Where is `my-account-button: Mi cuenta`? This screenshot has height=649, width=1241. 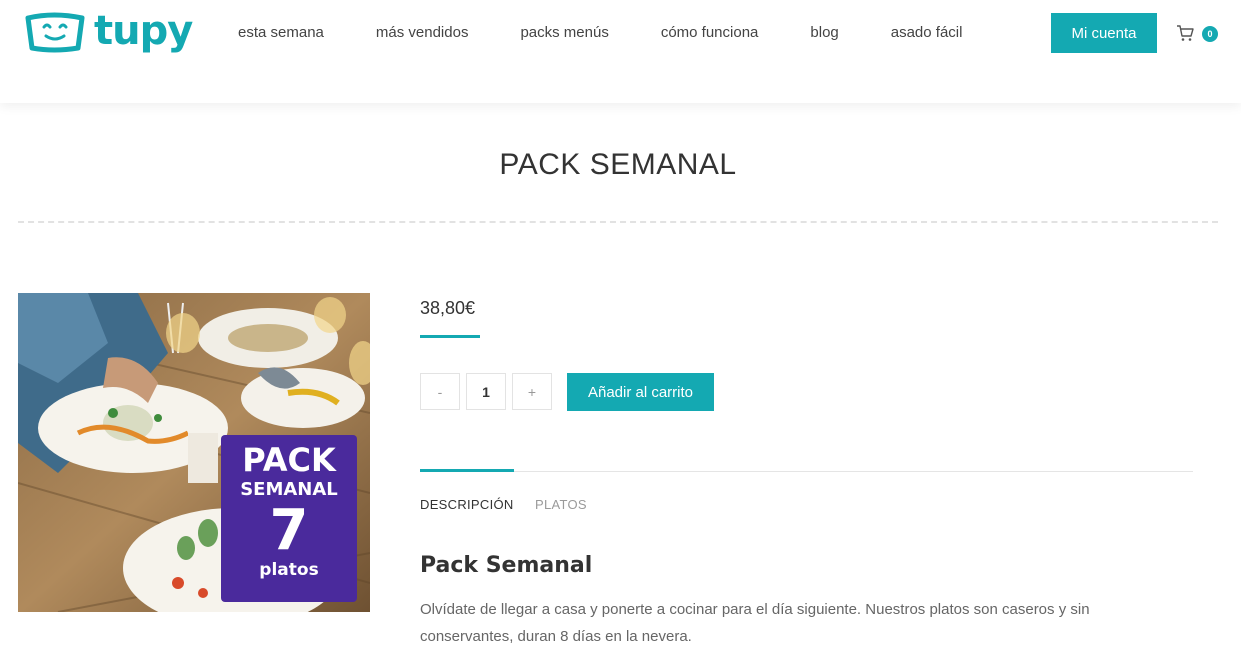 my-account-button: Mi cuenta is located at coordinates (1104, 33).